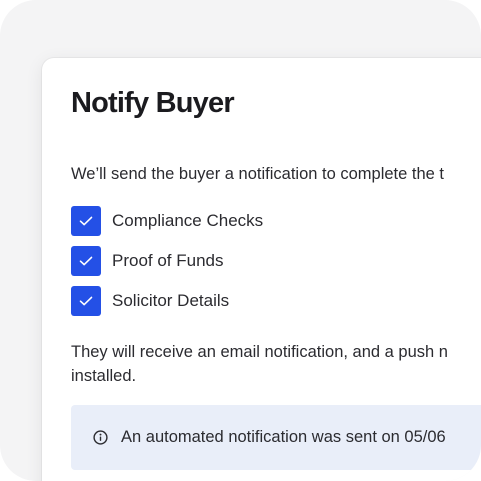 Image resolution: width=481 pixels, height=481 pixels. What do you see at coordinates (188, 220) in the screenshot?
I see `checklist-item-label: Compliance Checks` at bounding box center [188, 220].